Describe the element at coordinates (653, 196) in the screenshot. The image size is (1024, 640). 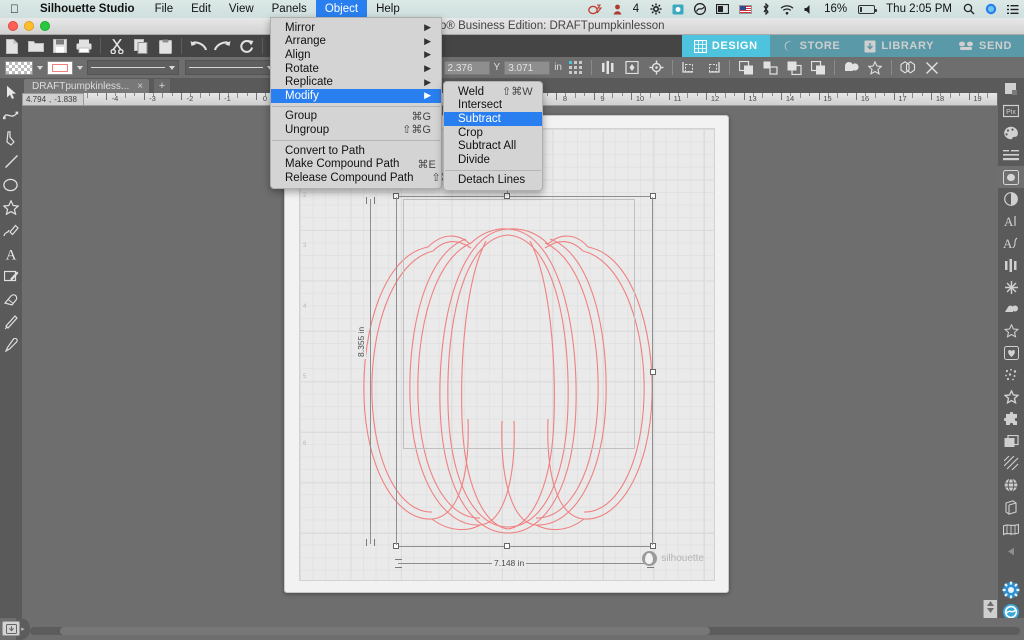
I see `resize-handle-top-right` at that location.